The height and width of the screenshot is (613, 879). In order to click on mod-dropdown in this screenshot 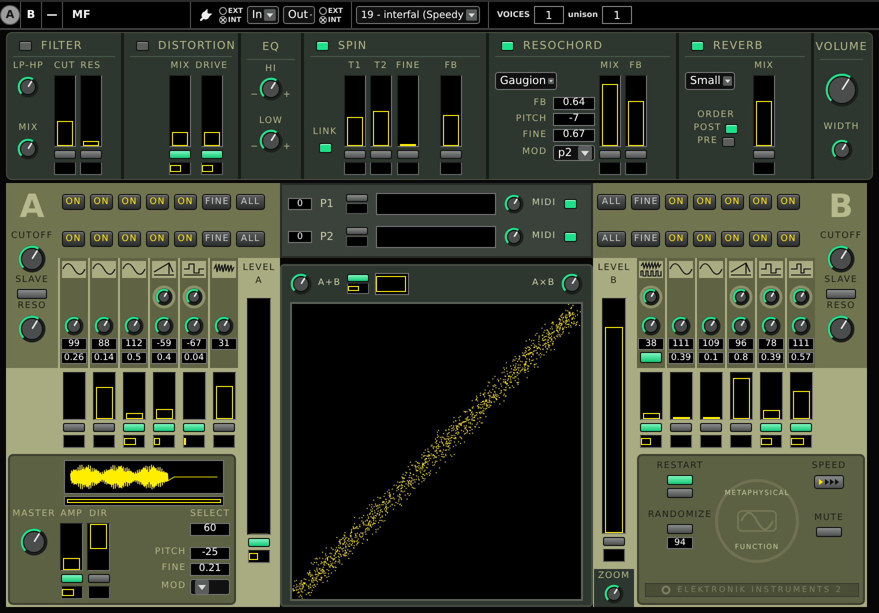, I will do `click(210, 586)`.